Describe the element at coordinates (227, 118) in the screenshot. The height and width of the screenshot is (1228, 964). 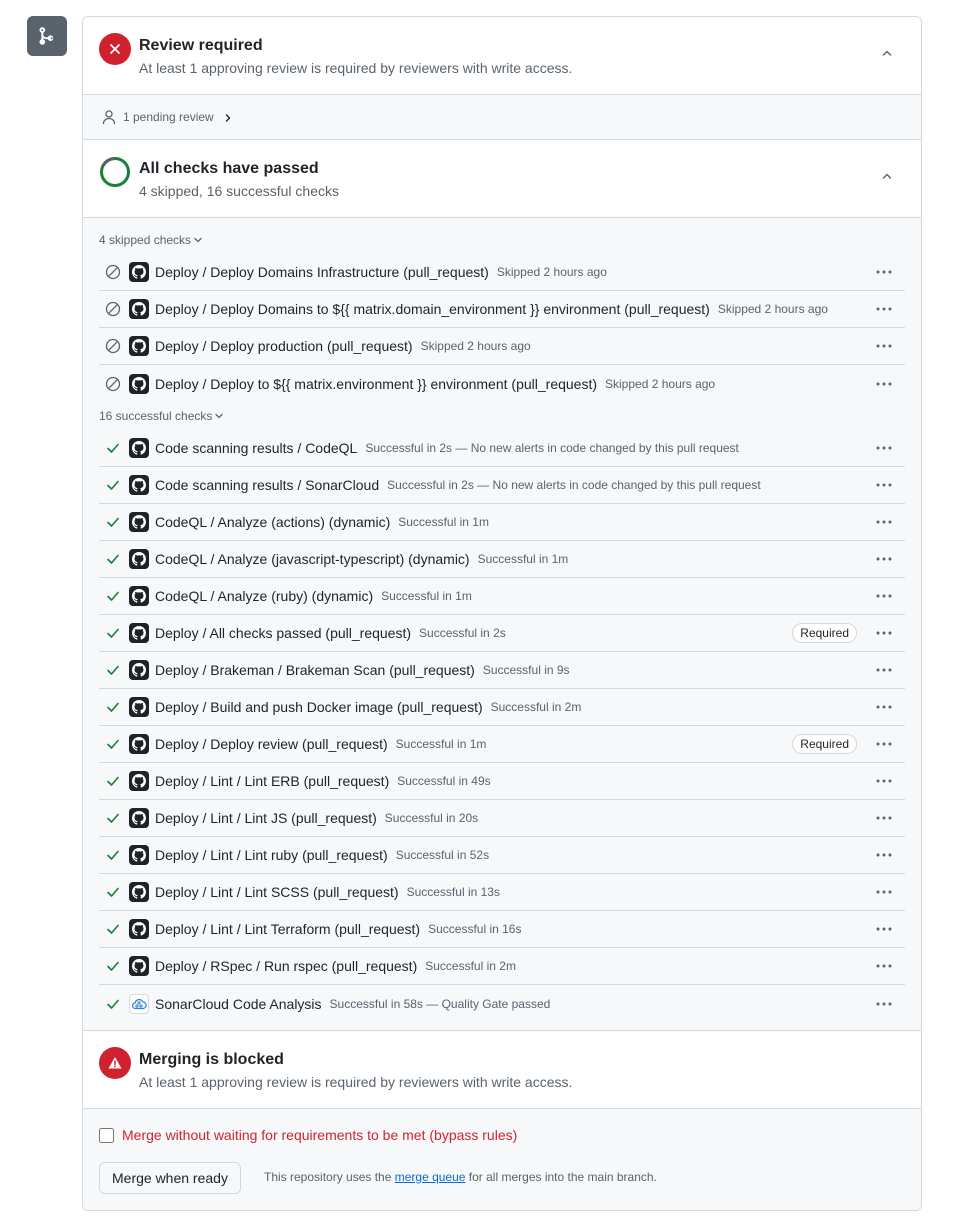
I see `chevron-right-icon` at that location.